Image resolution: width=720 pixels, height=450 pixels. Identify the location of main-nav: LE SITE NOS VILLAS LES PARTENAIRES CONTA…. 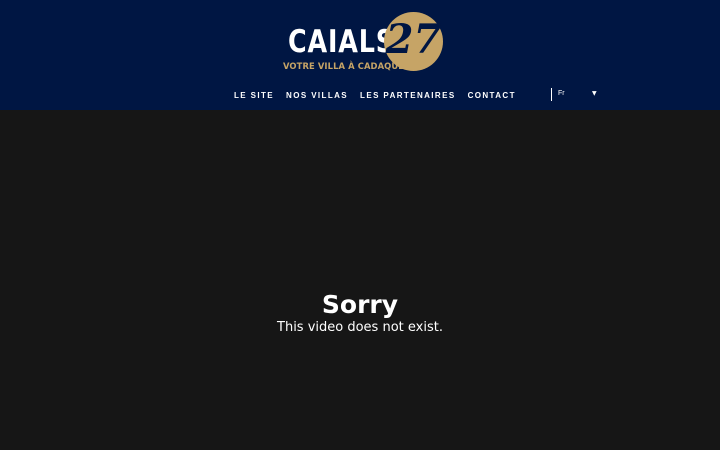
(375, 96).